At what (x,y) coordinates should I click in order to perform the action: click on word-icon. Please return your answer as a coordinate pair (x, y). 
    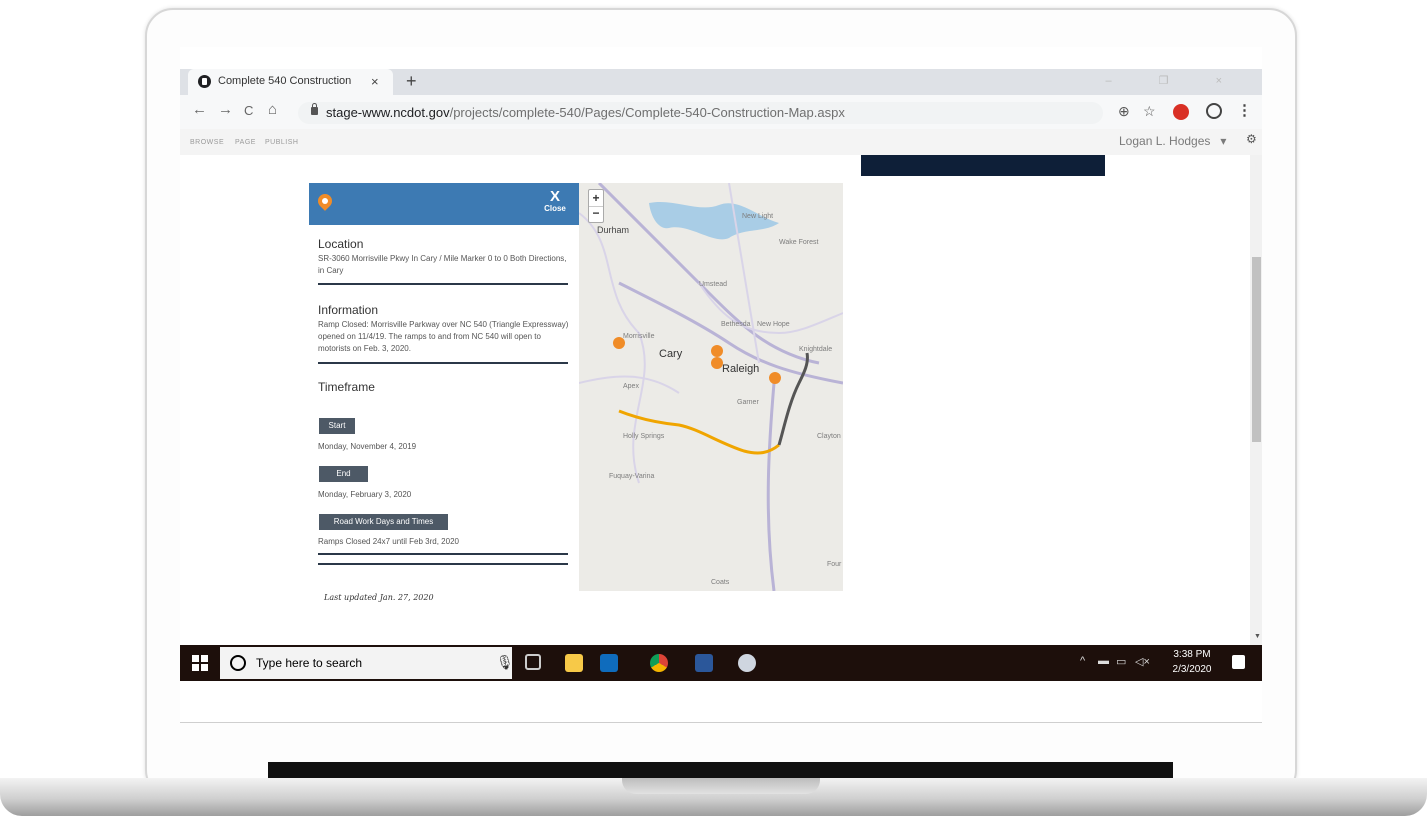
    Looking at the image, I should click on (704, 663).